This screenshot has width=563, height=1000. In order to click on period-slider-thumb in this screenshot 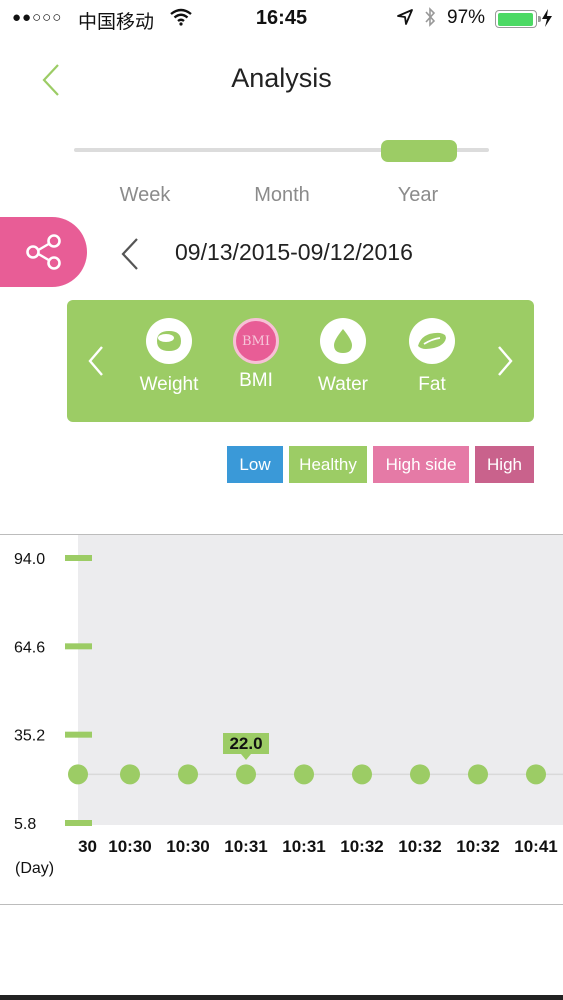, I will do `click(419, 151)`.